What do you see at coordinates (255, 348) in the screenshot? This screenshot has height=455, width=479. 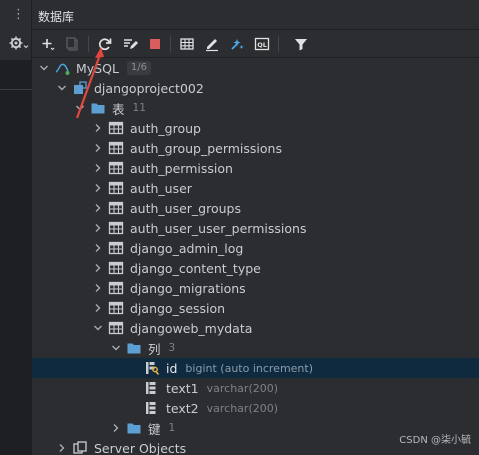 I see `tree-node-columns-folder: 列 3` at bounding box center [255, 348].